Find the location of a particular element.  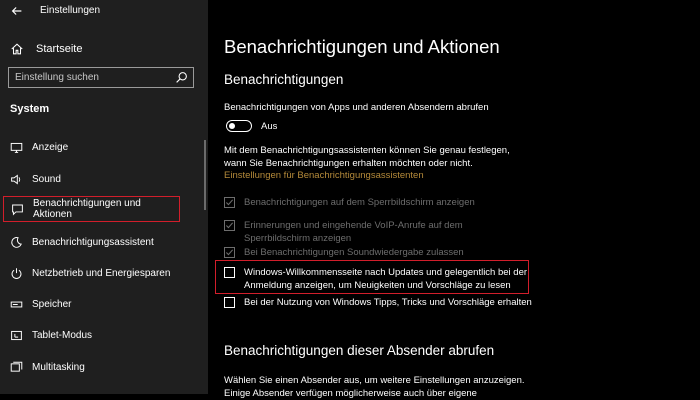

page-title: Benachrichtigungen und Aktionen is located at coordinates (362, 46).